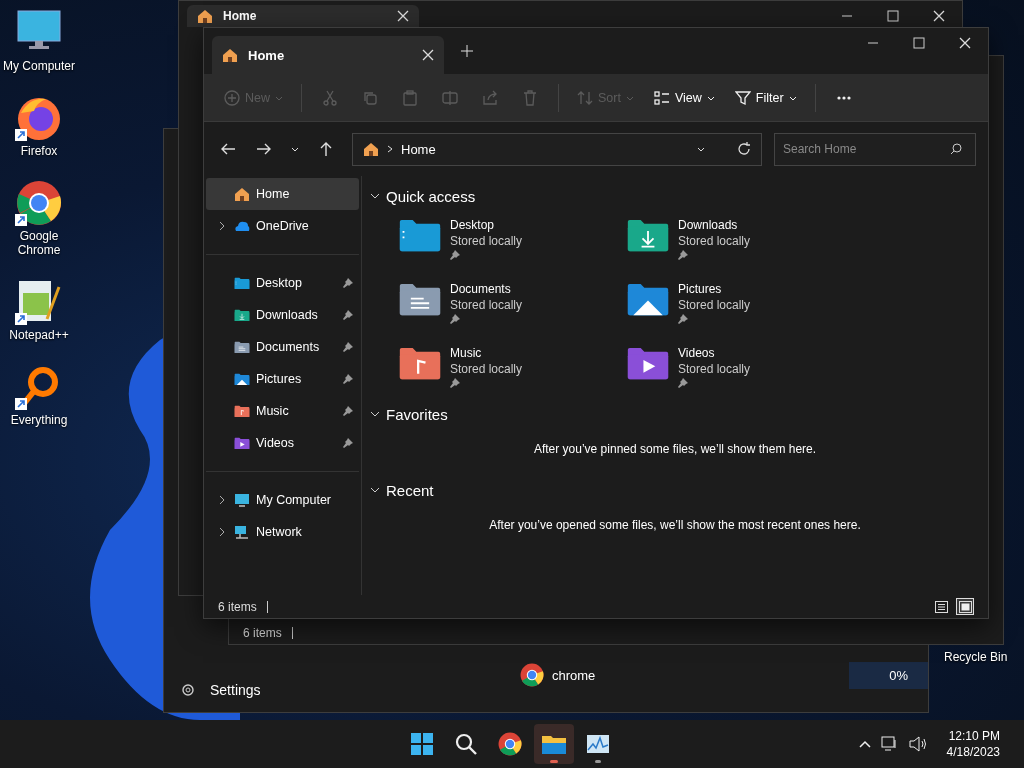 The height and width of the screenshot is (768, 1024). Describe the element at coordinates (282, 532) in the screenshot. I see `sidebar-item: Network` at that location.